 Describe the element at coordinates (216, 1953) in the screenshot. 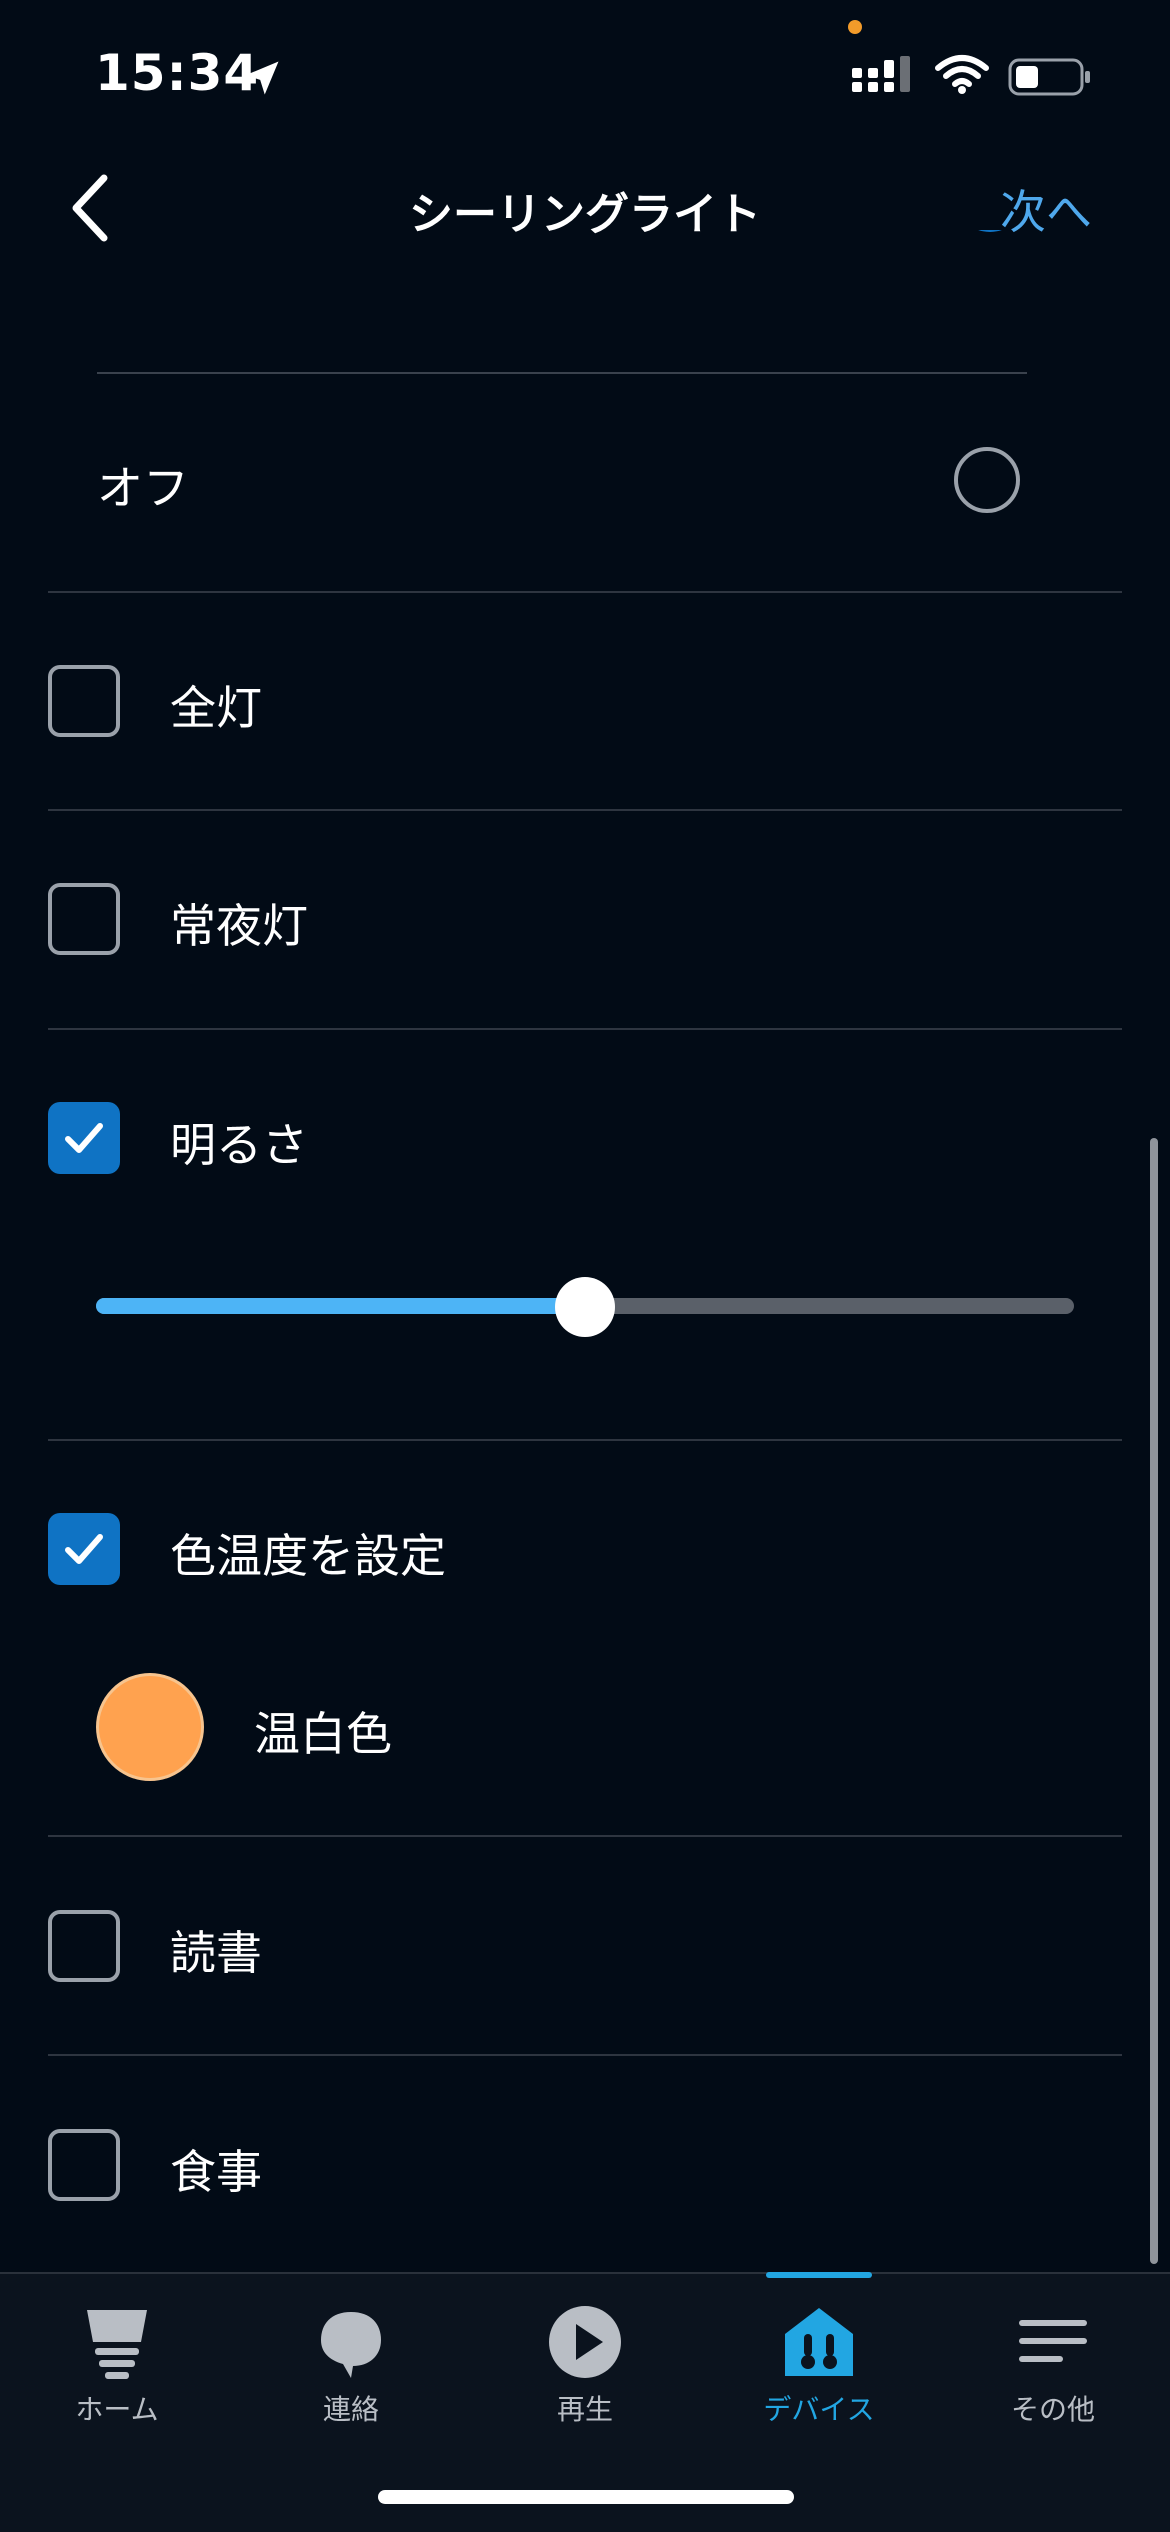

I see `reading-label: 読書` at that location.